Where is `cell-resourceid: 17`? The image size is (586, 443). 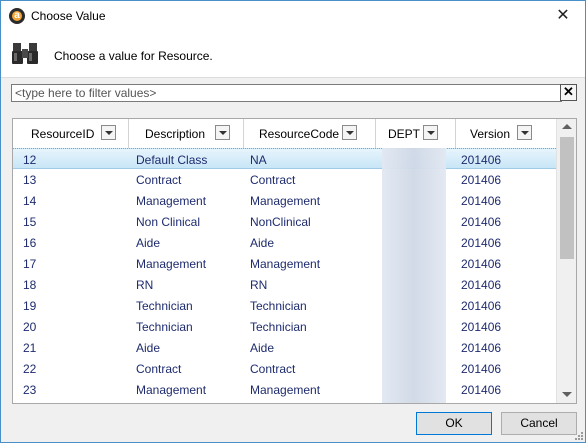 cell-resourceid: 17 is located at coordinates (30, 264).